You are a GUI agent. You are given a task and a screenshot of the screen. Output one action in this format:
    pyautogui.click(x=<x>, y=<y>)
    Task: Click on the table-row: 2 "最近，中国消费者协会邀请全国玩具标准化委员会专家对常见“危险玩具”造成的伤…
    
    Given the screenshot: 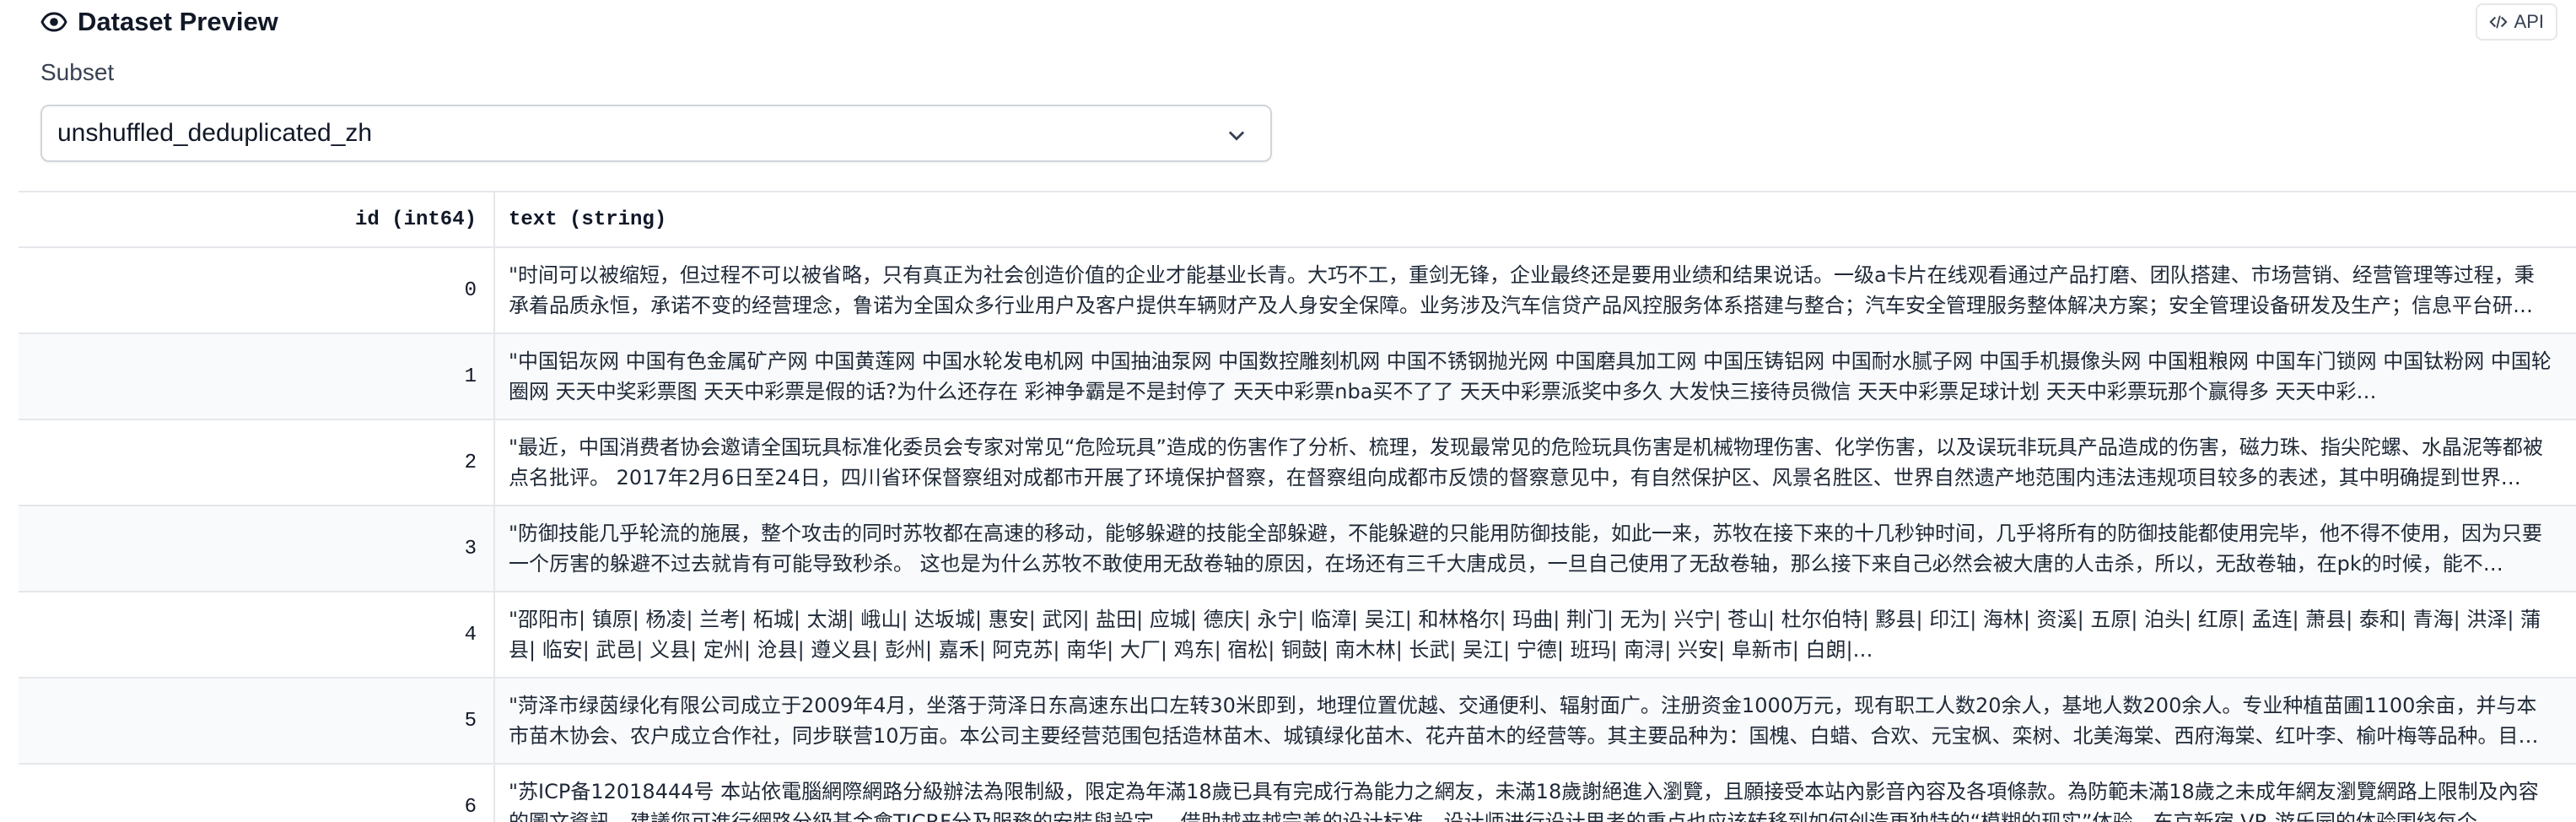 What is the action you would take?
    pyautogui.click(x=1297, y=462)
    